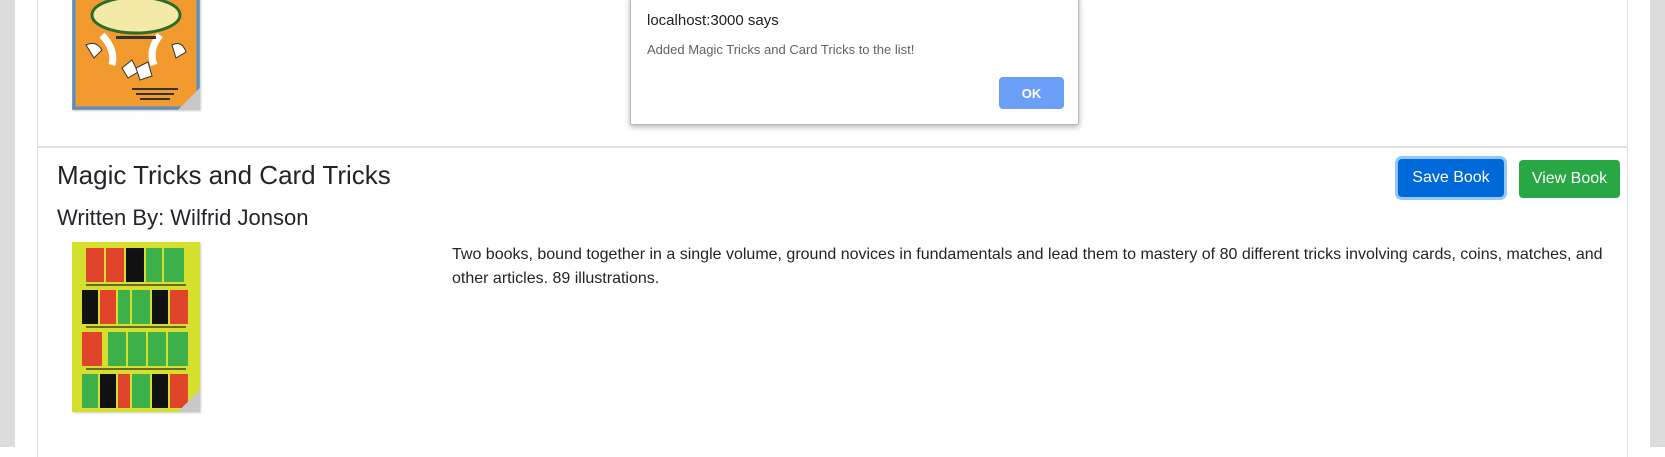  I want to click on view-book-button: View Book, so click(1569, 179).